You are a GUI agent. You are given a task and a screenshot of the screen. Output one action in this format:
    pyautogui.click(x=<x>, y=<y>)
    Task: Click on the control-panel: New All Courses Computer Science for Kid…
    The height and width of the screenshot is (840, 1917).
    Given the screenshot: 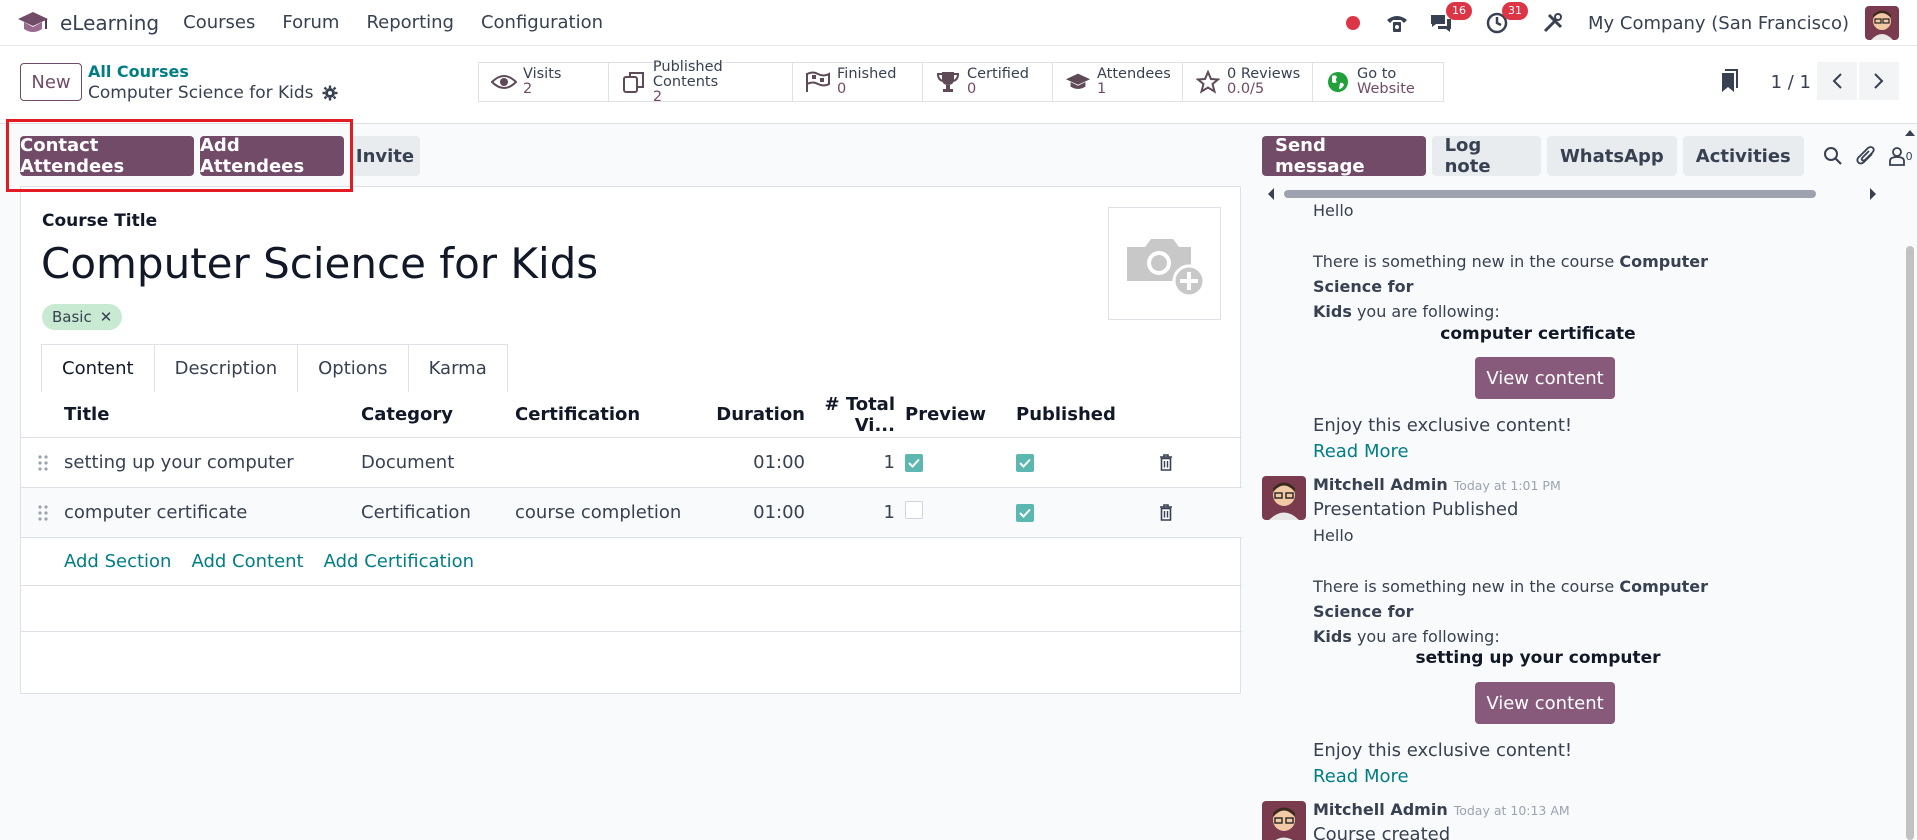 What is the action you would take?
    pyautogui.click(x=958, y=85)
    